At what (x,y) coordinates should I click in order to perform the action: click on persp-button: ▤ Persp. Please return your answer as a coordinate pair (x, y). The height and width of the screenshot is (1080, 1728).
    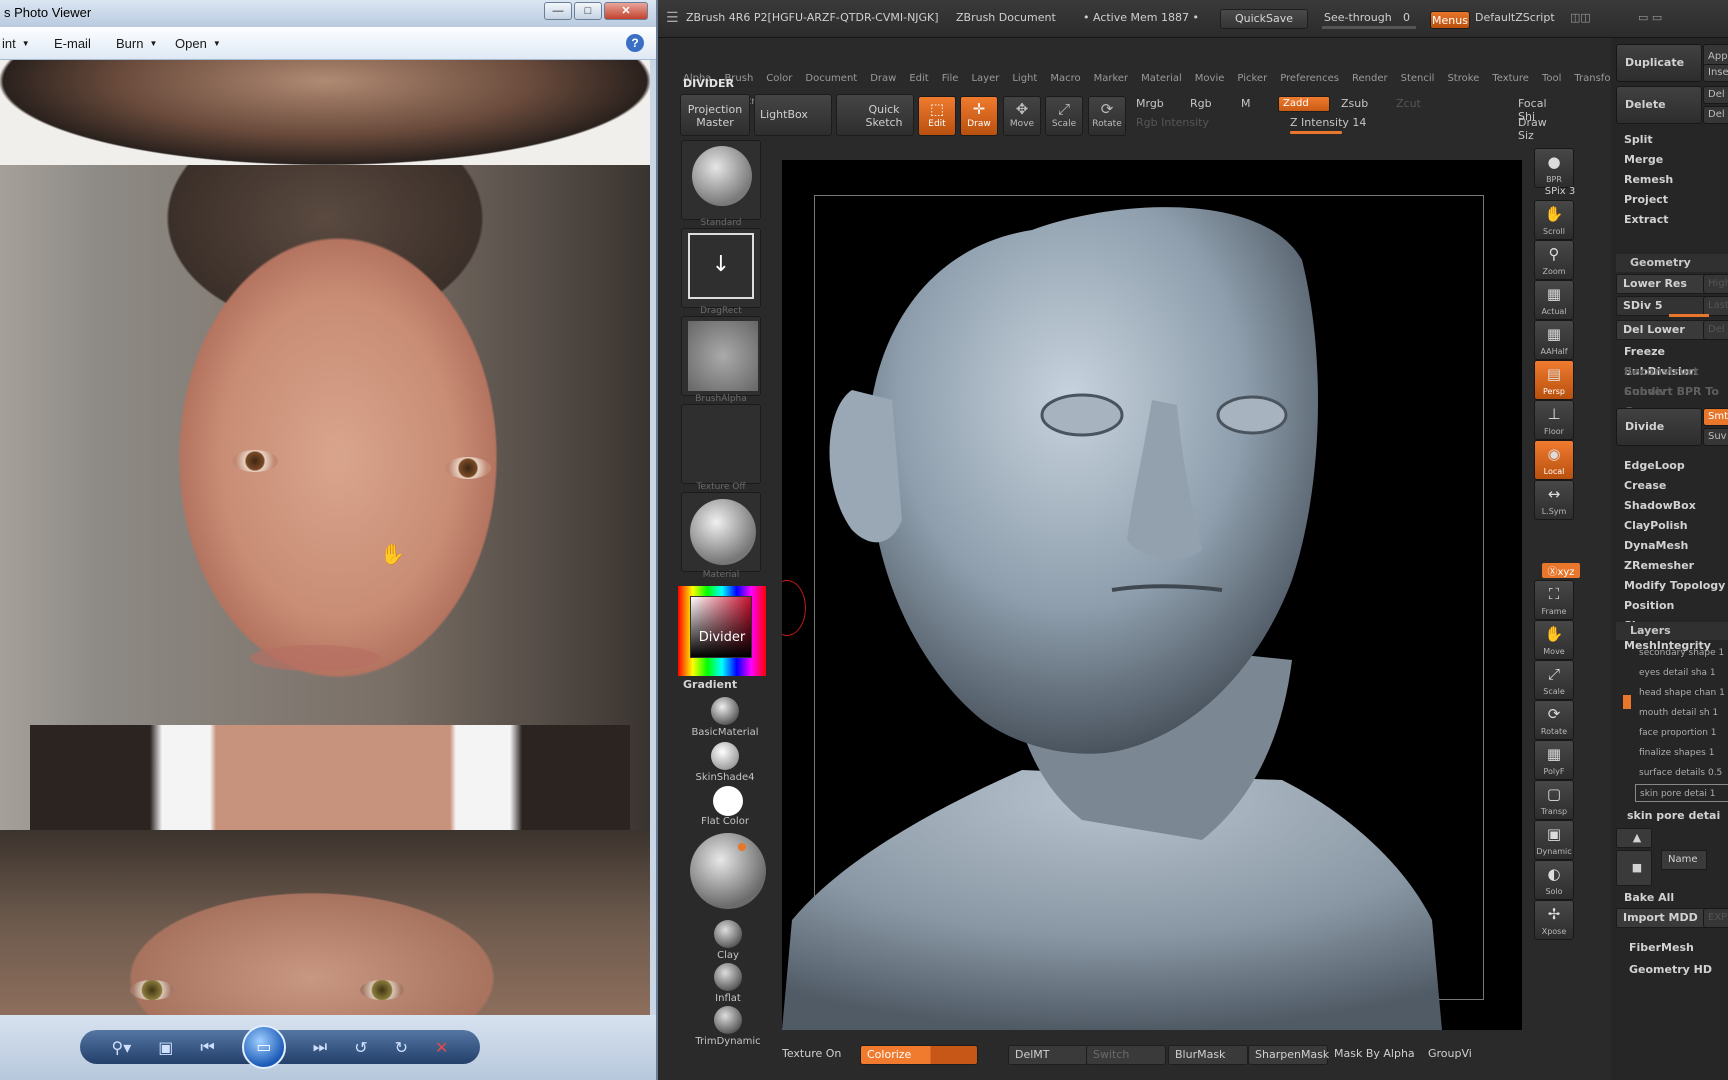
    Looking at the image, I should click on (1554, 380).